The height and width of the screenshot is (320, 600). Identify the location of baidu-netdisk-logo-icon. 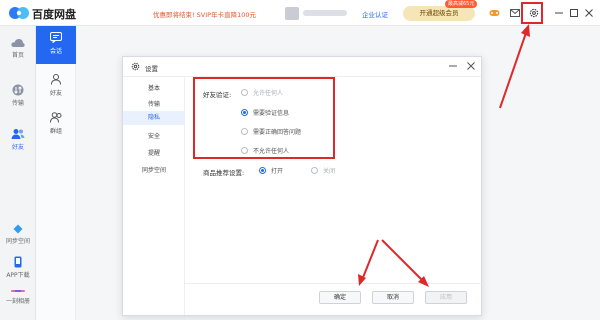
(19, 13).